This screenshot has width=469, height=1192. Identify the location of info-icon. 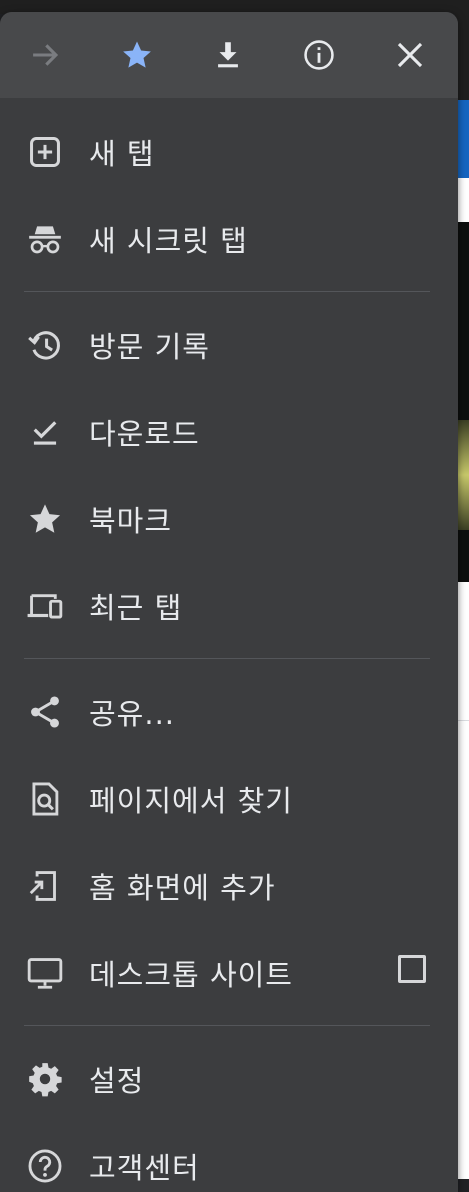
(319, 55).